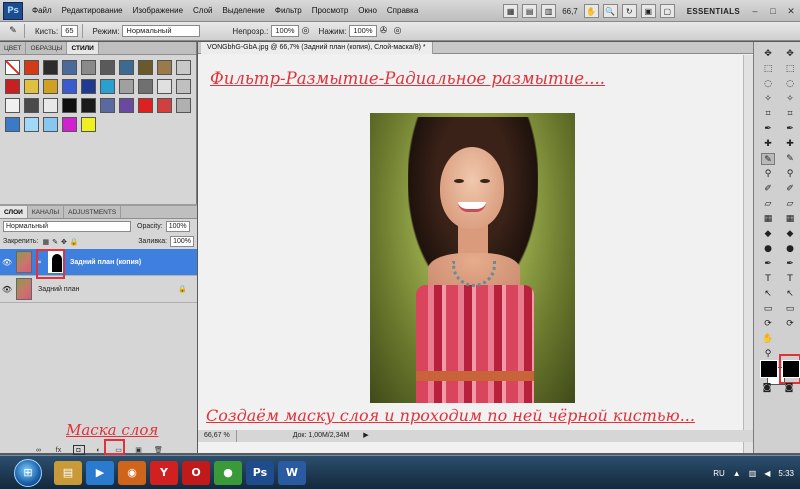 The width and height of the screenshot is (800, 489). Describe the element at coordinates (790, 294) in the screenshot. I see `path-select-tool-icon: ↖` at that location.